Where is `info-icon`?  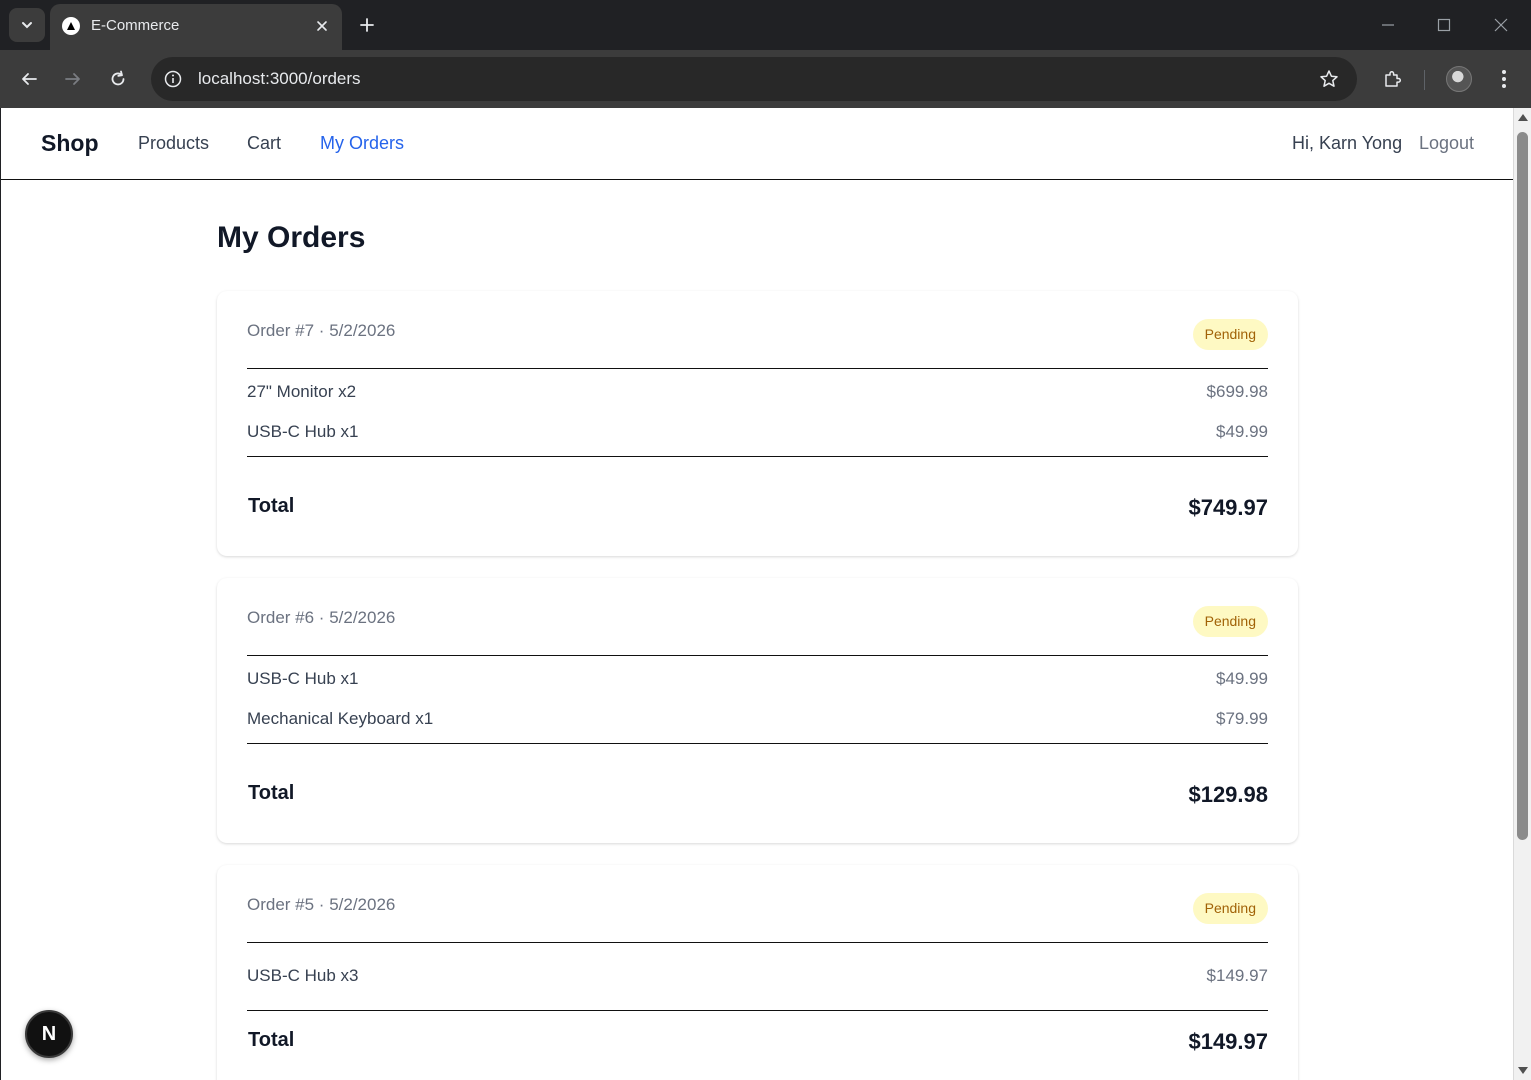
info-icon is located at coordinates (173, 79).